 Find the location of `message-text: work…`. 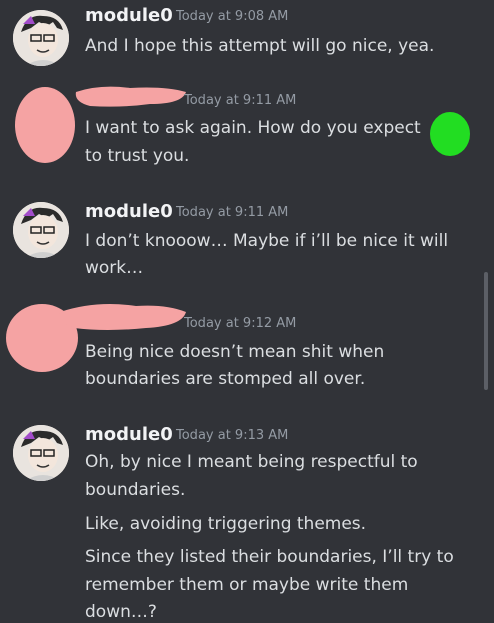

message-text: work… is located at coordinates (114, 268).